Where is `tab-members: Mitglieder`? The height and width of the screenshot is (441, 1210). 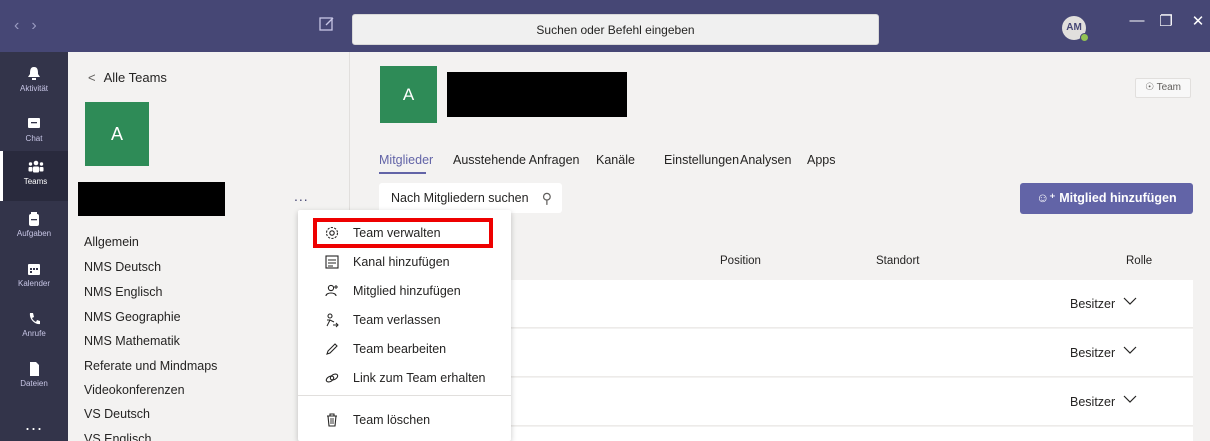
tab-members: Mitglieder is located at coordinates (406, 160).